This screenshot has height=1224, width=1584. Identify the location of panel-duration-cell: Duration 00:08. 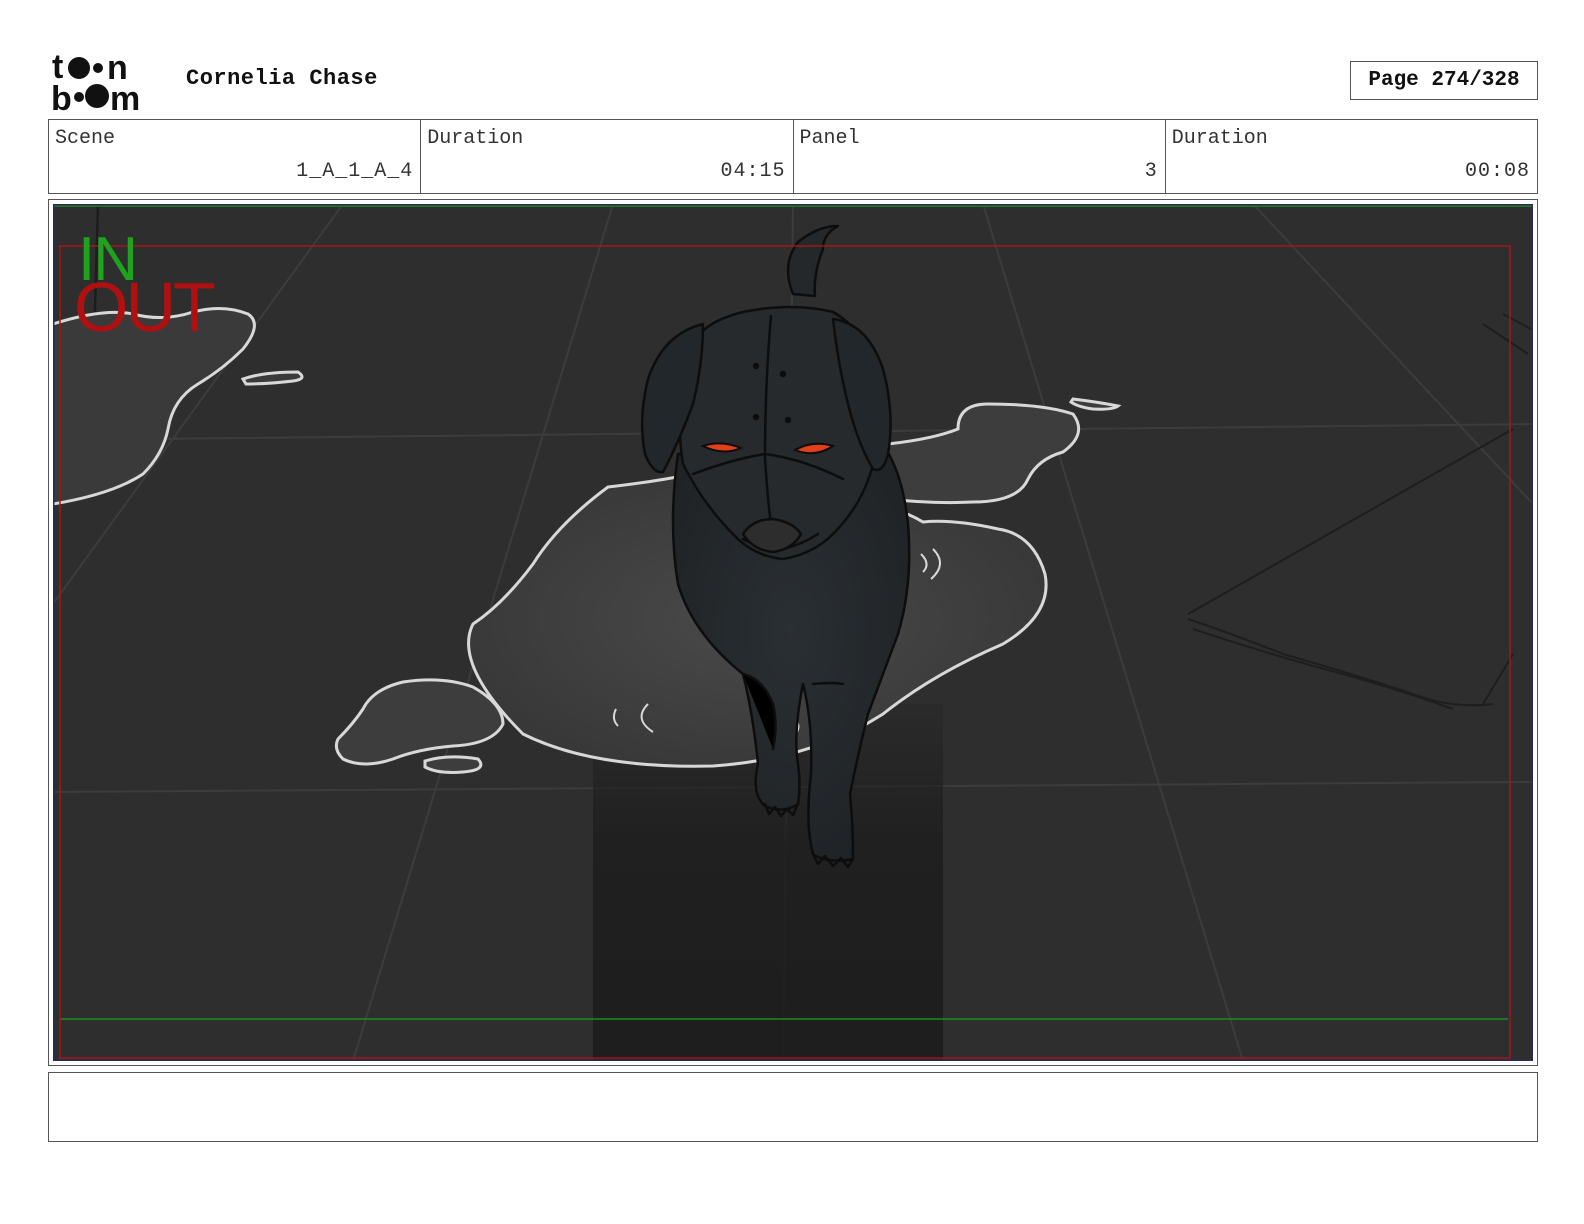
(1351, 156).